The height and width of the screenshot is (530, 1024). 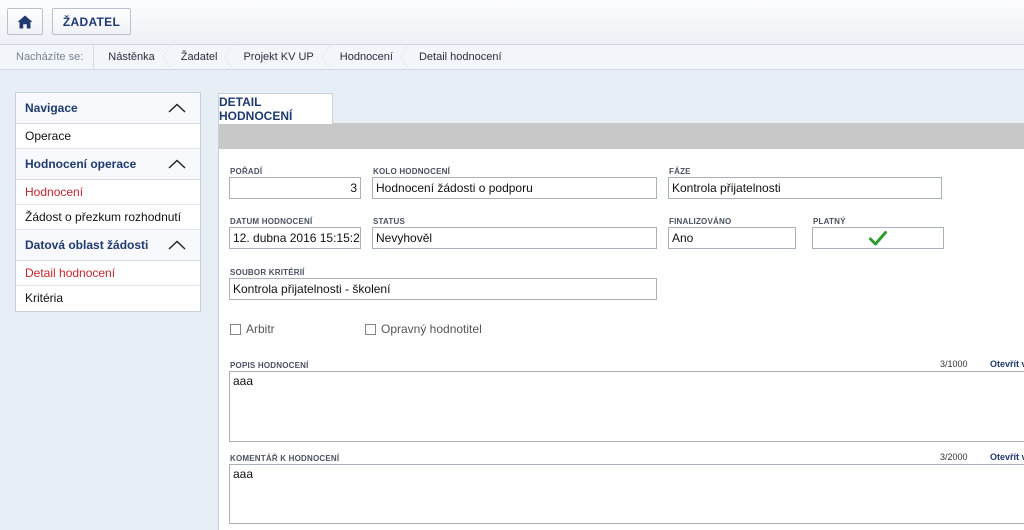 I want to click on arbitr-checkbox-wrap: Arbitr, so click(x=252, y=329).